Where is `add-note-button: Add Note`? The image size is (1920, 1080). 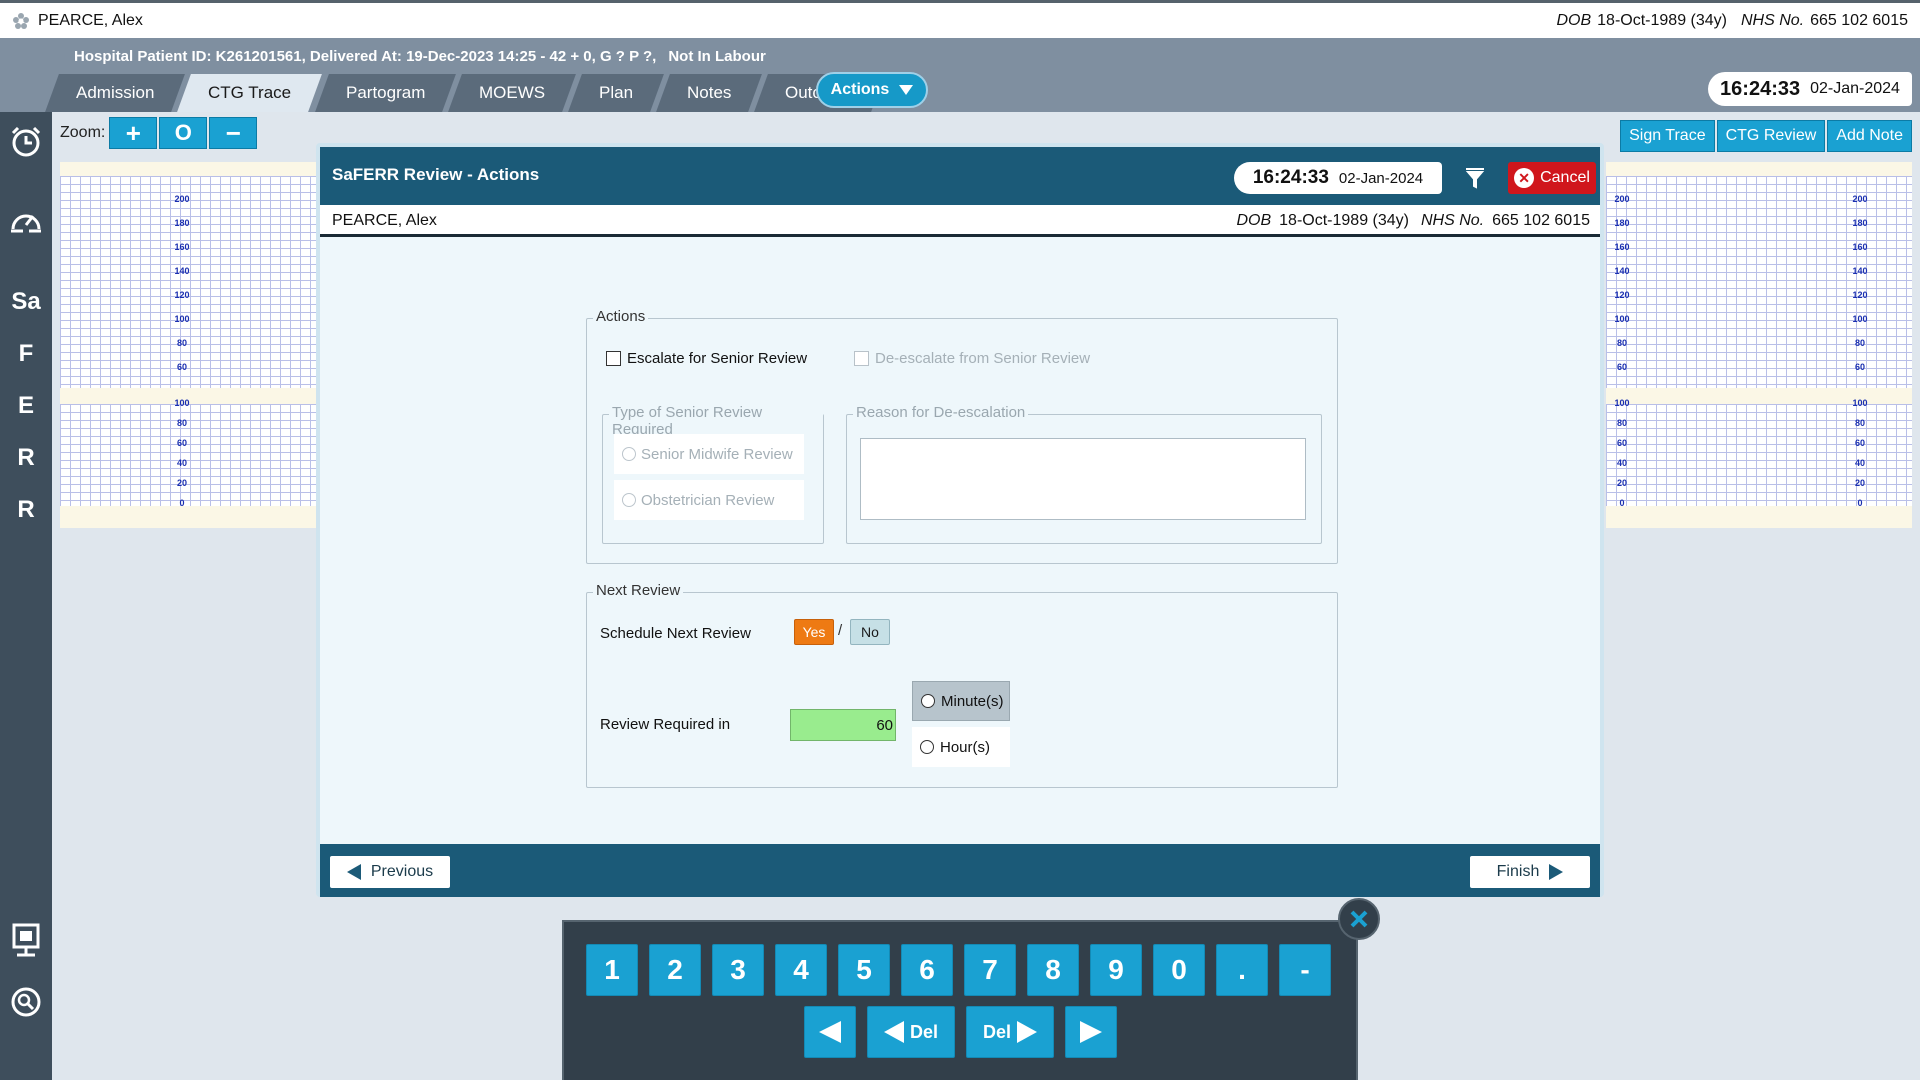
add-note-button: Add Note is located at coordinates (1869, 136).